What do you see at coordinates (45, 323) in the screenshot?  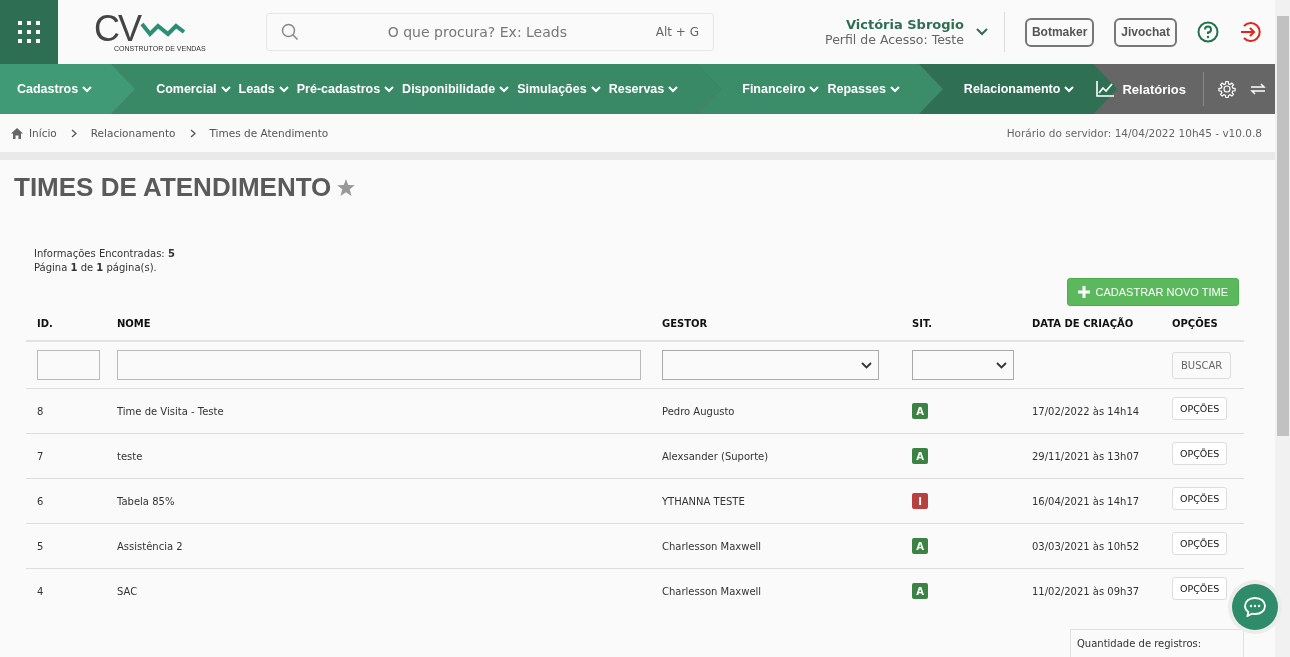 I see `column-header: ID.` at bounding box center [45, 323].